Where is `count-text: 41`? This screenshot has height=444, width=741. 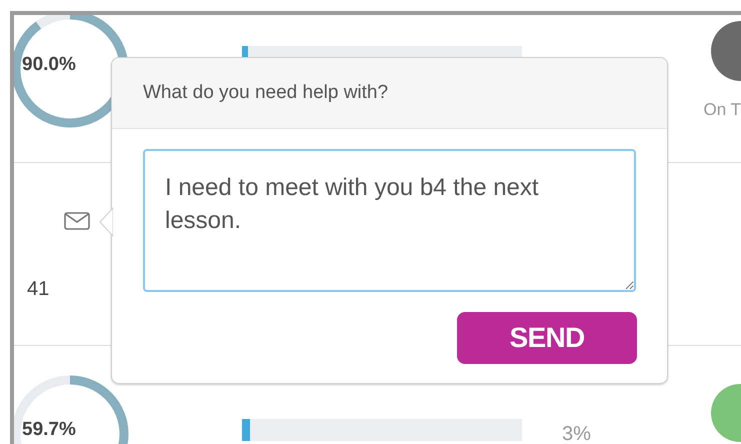 count-text: 41 is located at coordinates (38, 289).